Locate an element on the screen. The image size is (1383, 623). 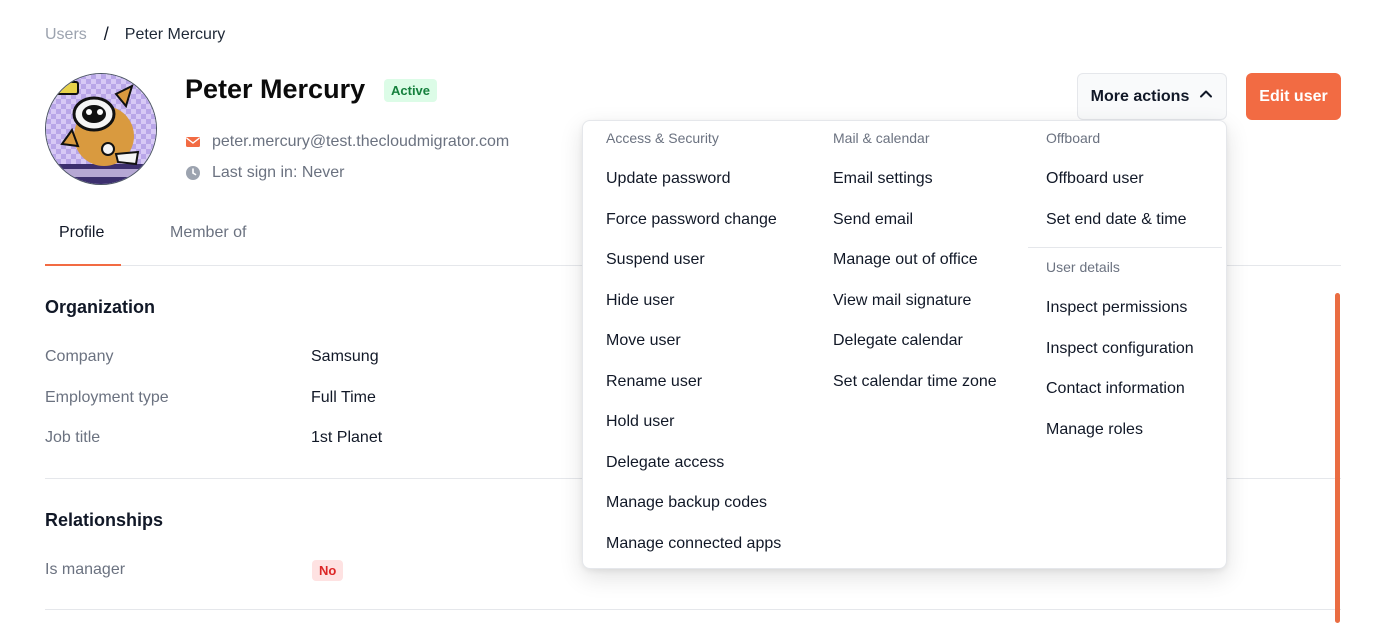
company-label: Company is located at coordinates (79, 356).